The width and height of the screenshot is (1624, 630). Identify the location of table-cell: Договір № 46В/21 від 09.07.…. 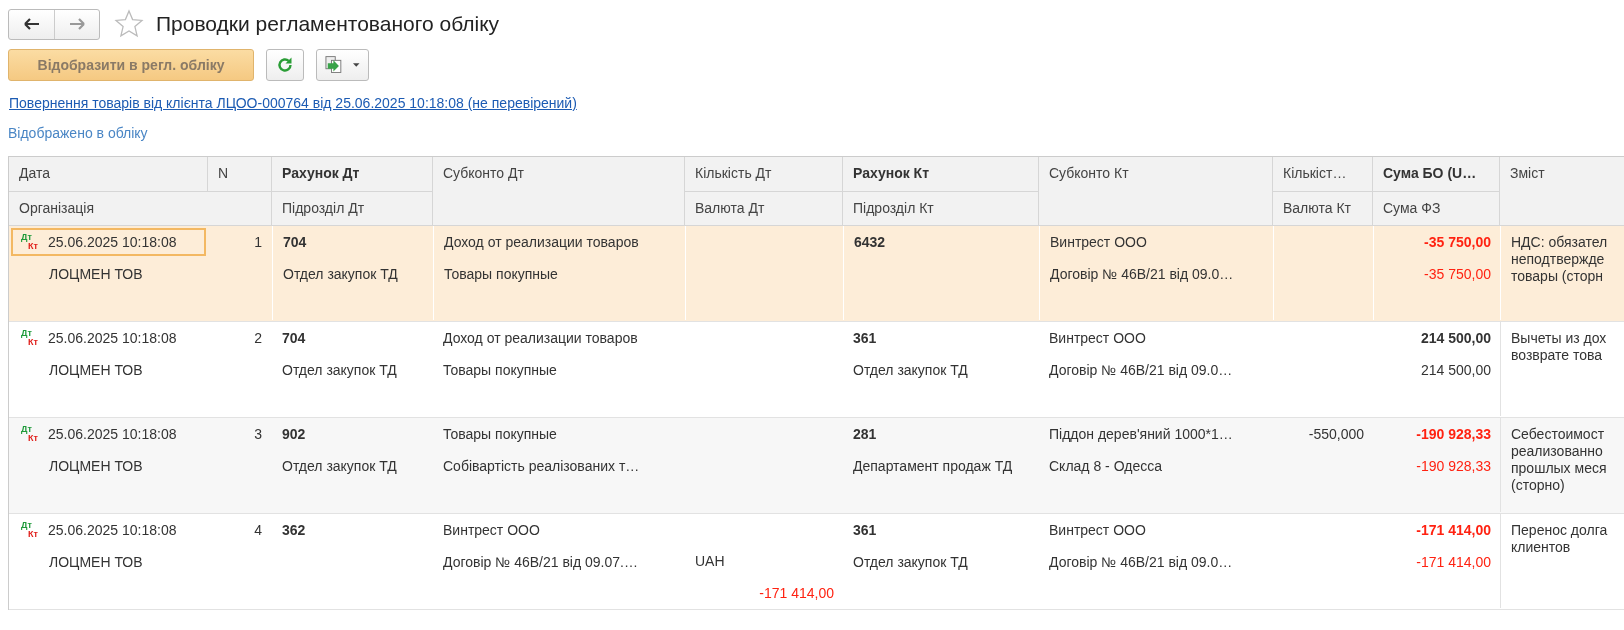
(540, 562).